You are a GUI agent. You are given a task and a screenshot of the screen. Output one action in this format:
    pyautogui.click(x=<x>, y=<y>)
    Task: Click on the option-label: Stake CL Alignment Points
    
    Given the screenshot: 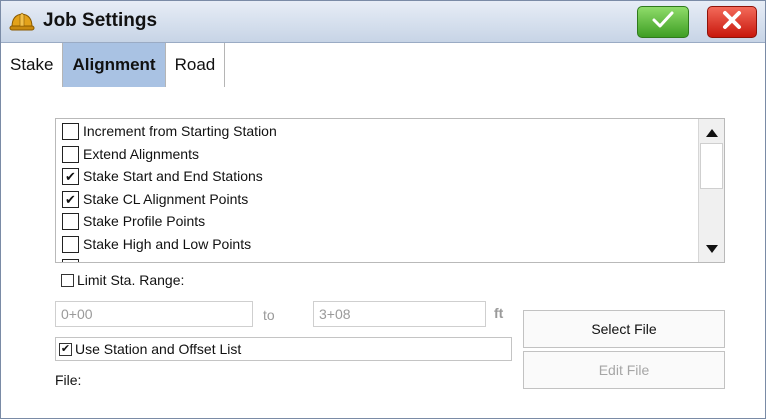 What is the action you would take?
    pyautogui.click(x=166, y=199)
    